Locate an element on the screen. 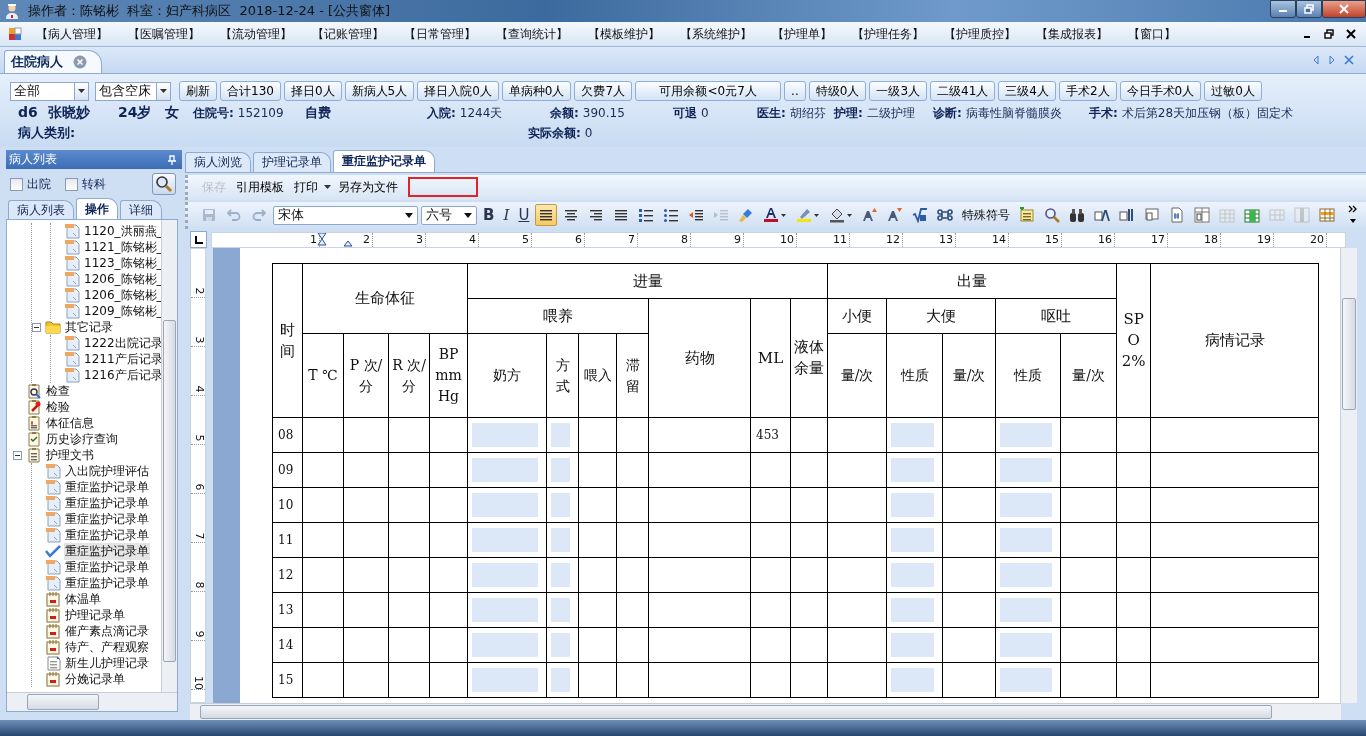  special-symbols-button: 特殊符号 is located at coordinates (986, 215).